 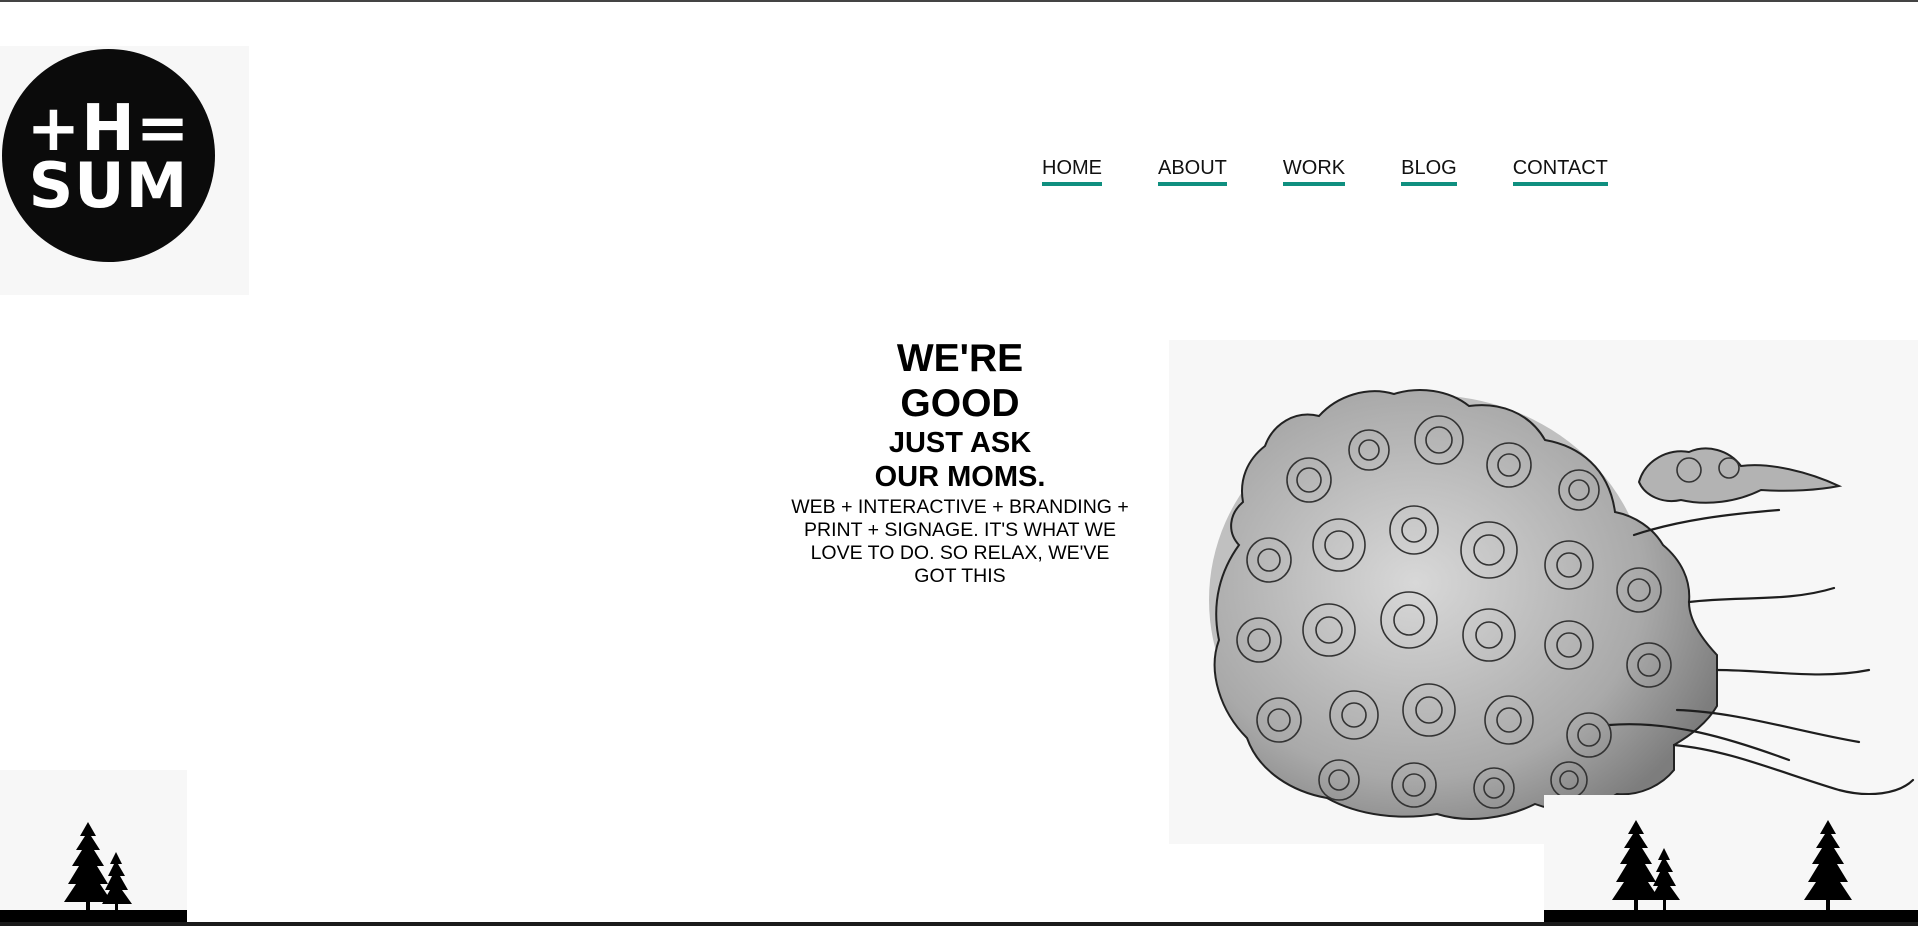 I want to click on hero-subheadline-line-2: OUR MOMS., so click(x=960, y=477).